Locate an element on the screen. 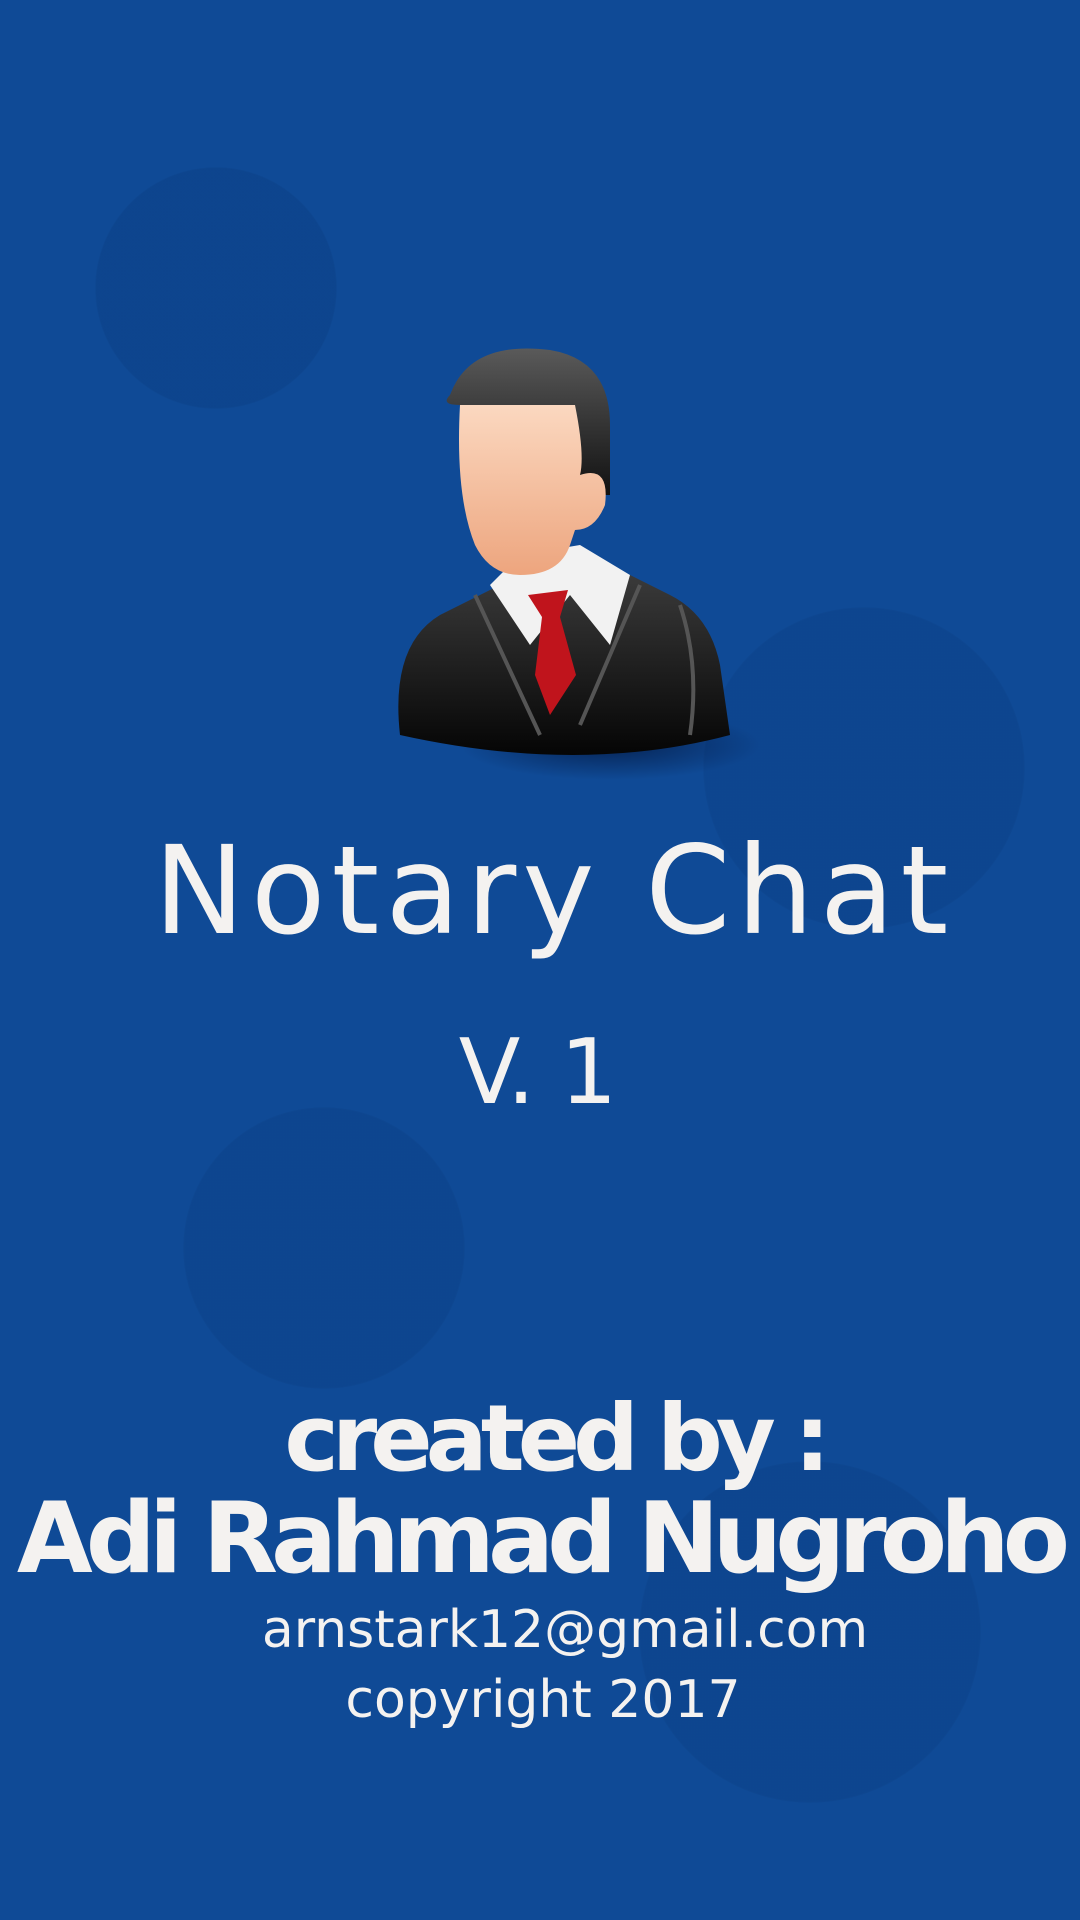 The height and width of the screenshot is (1920, 1080). app-title: Notary Chat is located at coordinates (554, 891).